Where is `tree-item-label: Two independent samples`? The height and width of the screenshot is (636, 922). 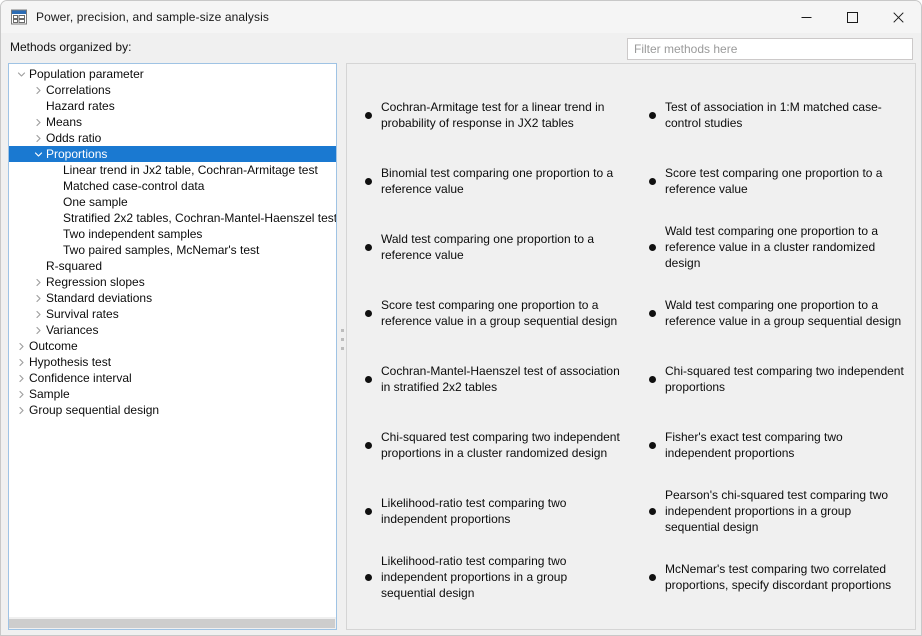 tree-item-label: Two independent samples is located at coordinates (133, 234).